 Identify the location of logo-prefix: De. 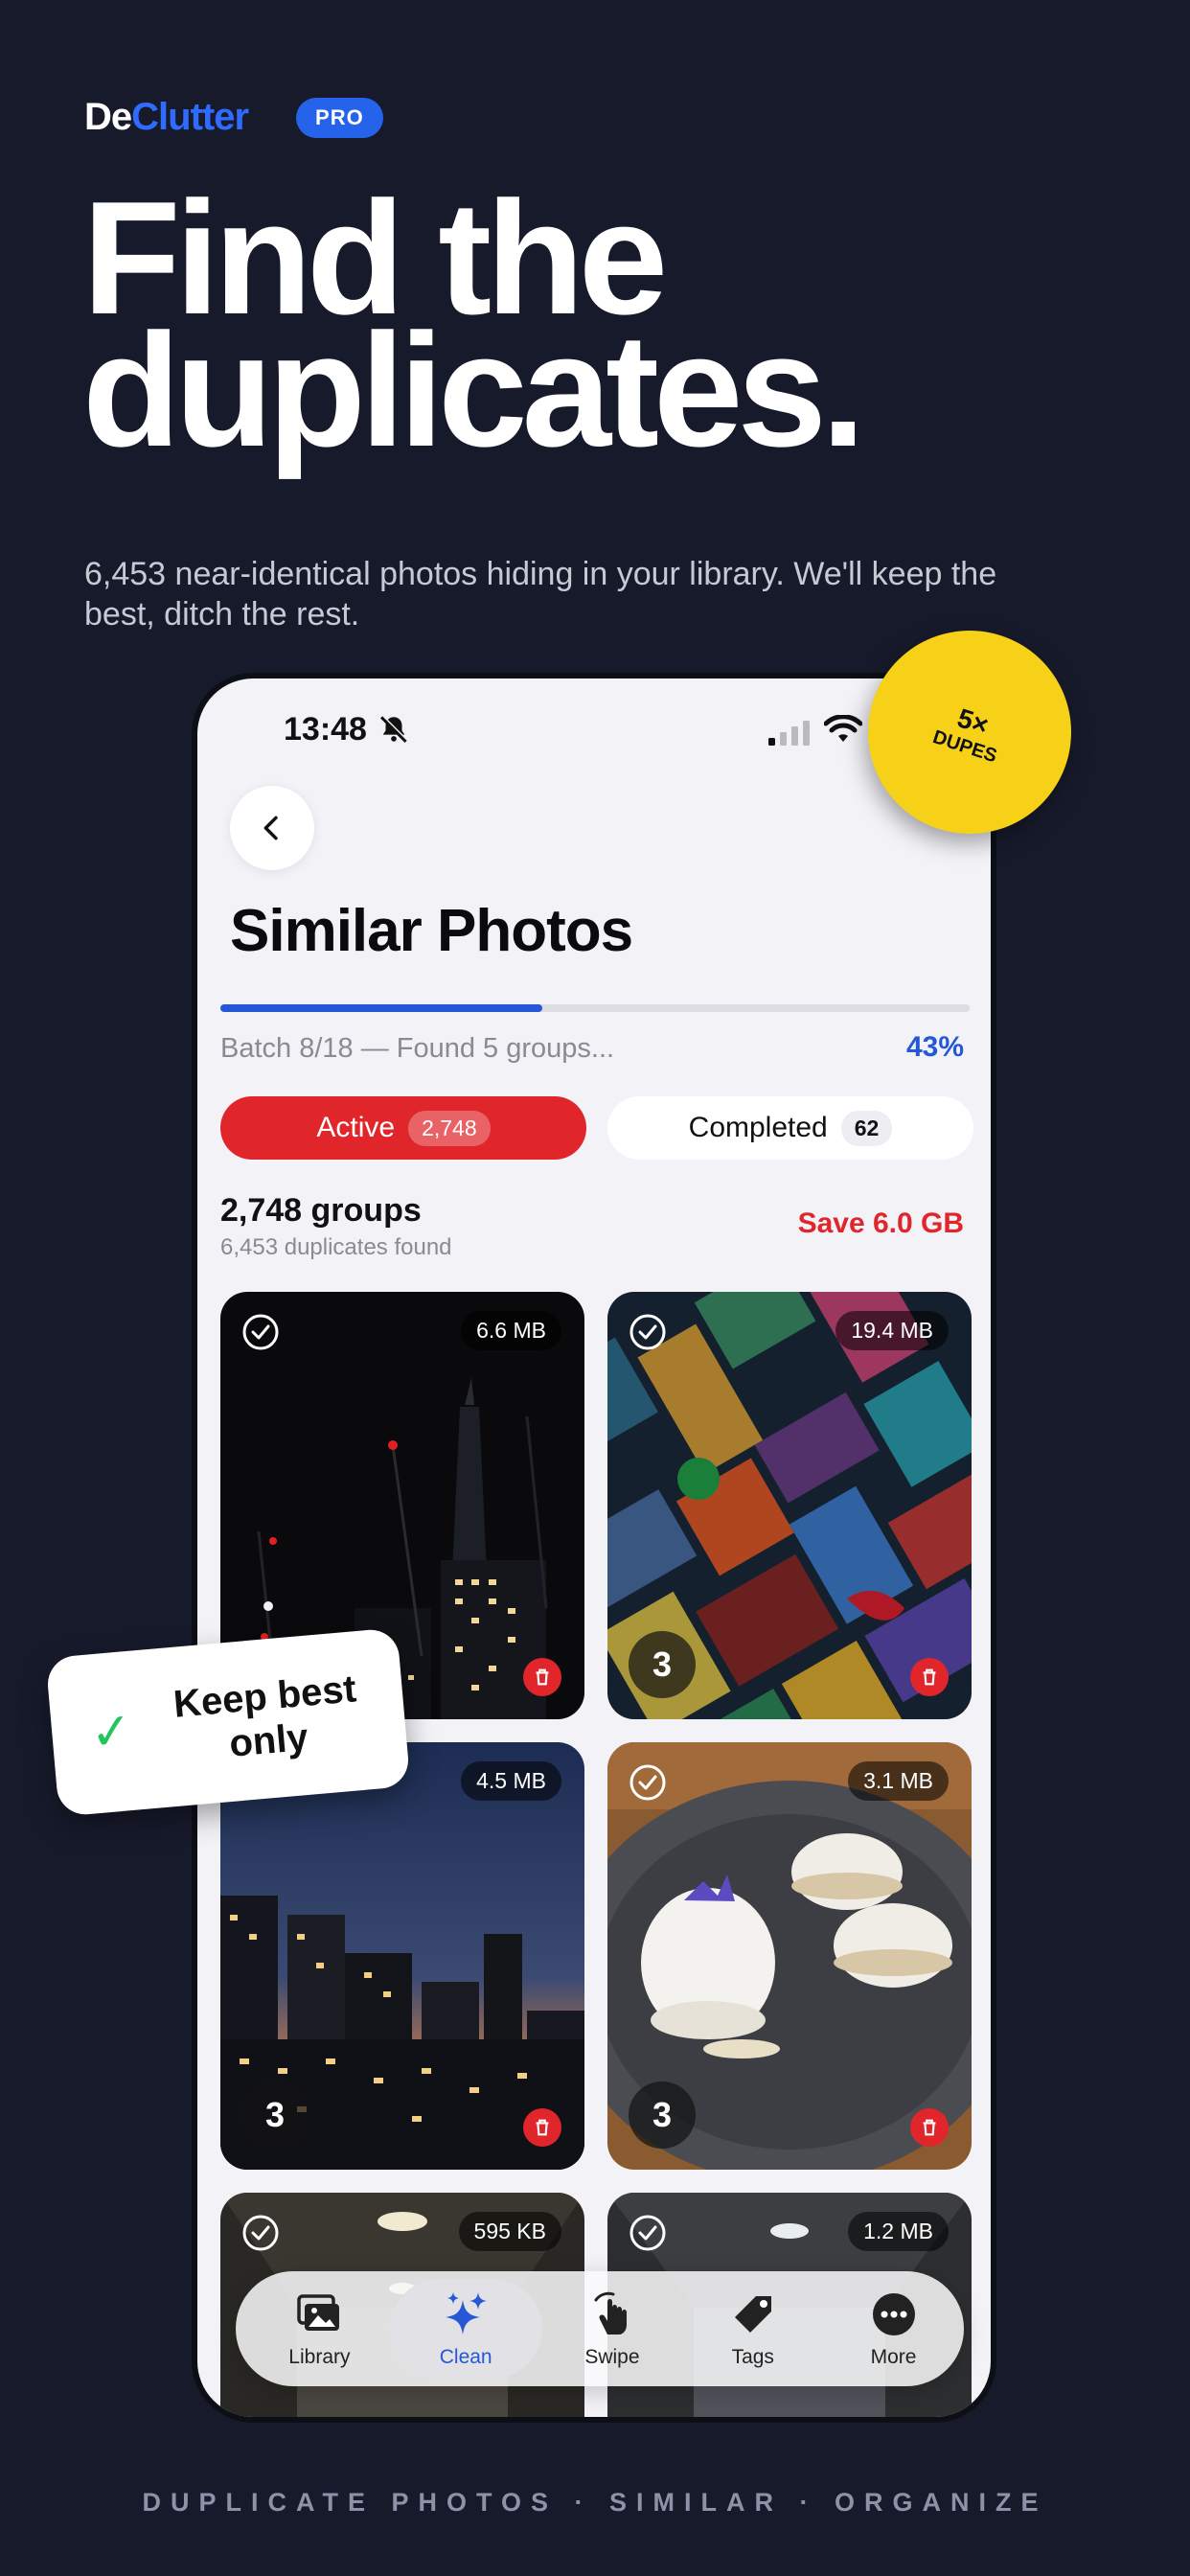
(108, 117).